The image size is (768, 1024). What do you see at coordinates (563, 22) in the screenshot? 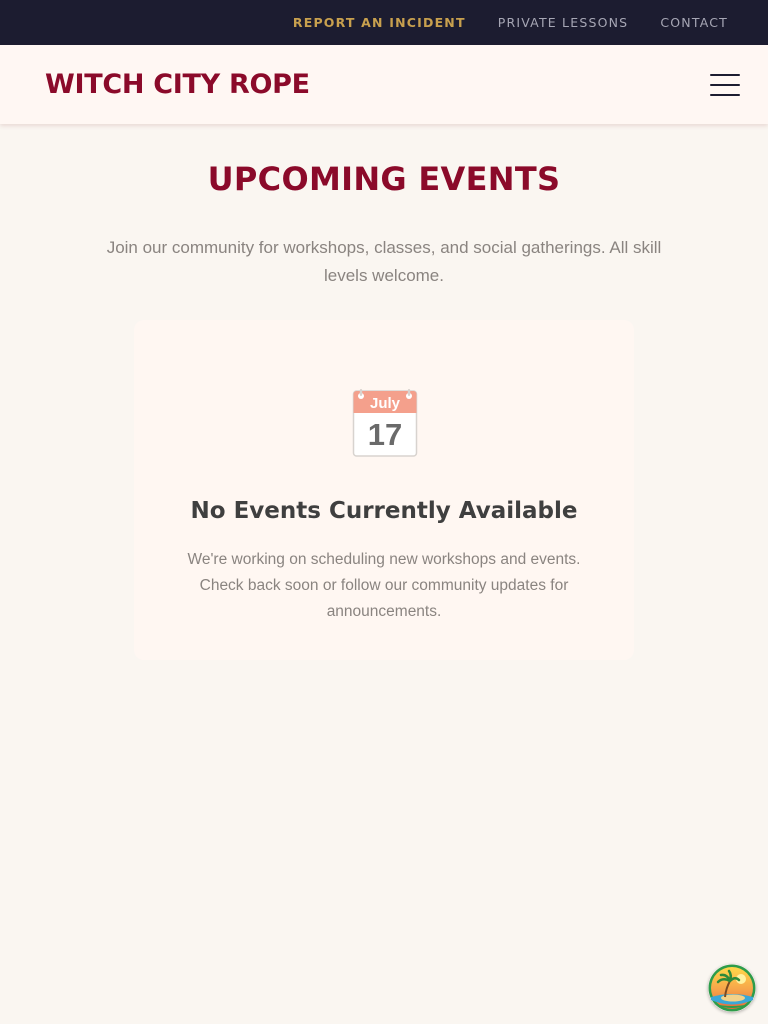
I see `private-lessons-link: PRIVATE LESSONS` at bounding box center [563, 22].